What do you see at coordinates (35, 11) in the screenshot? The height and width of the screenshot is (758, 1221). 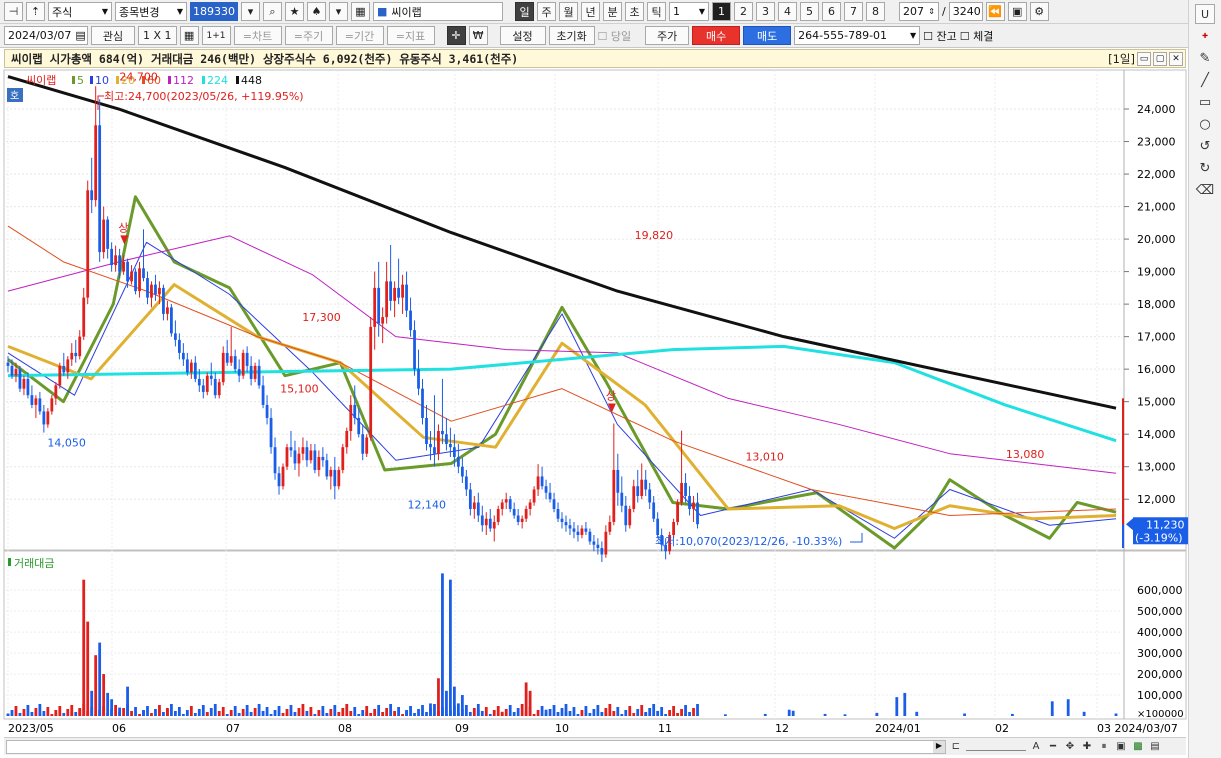 I see `nav-up-icon: ⇡` at bounding box center [35, 11].